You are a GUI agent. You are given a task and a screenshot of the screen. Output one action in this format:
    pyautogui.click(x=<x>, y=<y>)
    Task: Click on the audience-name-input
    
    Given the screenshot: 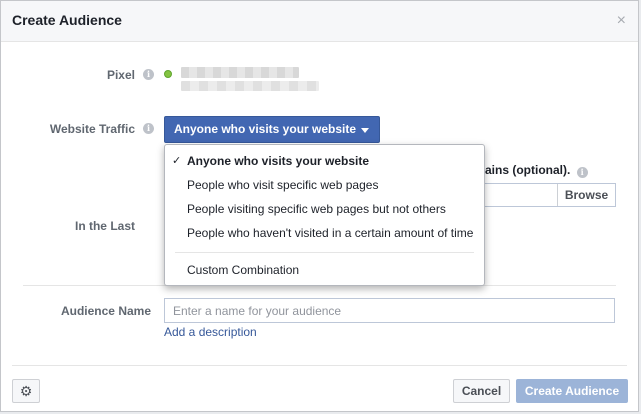 What is the action you would take?
    pyautogui.click(x=389, y=310)
    